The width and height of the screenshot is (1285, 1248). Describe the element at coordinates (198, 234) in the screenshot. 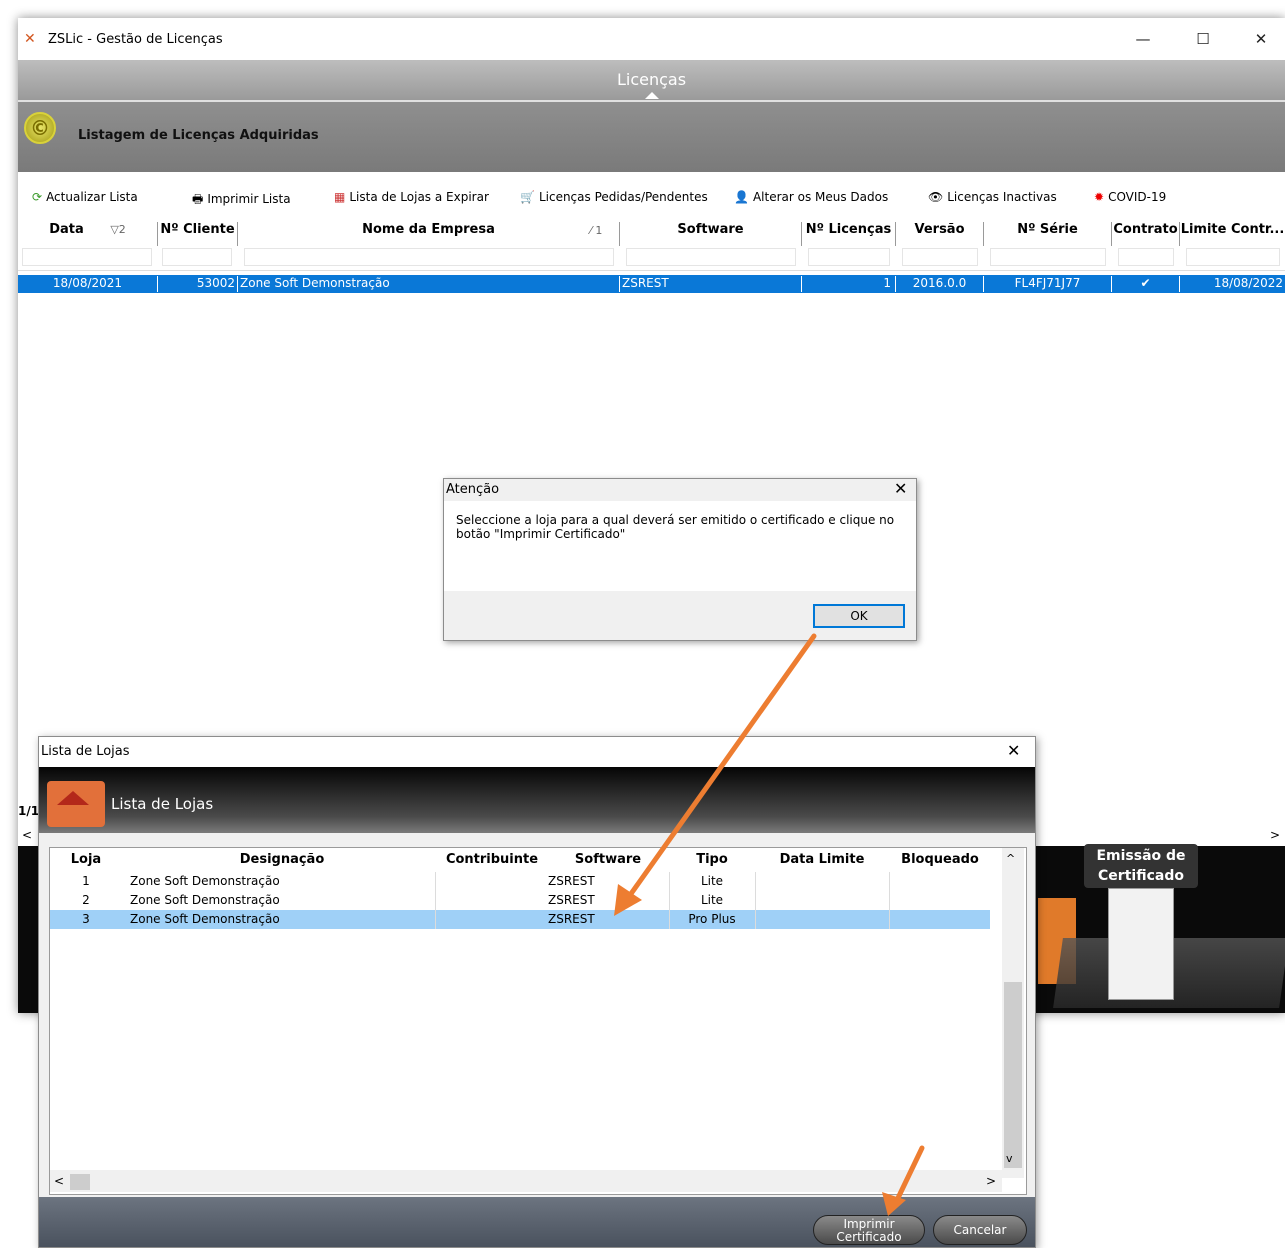

I see `col-cliente: Nº Cliente` at that location.